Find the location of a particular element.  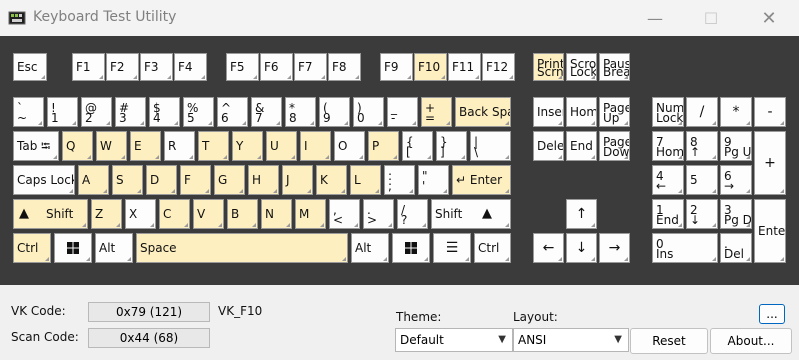

key-w: W is located at coordinates (111, 146).